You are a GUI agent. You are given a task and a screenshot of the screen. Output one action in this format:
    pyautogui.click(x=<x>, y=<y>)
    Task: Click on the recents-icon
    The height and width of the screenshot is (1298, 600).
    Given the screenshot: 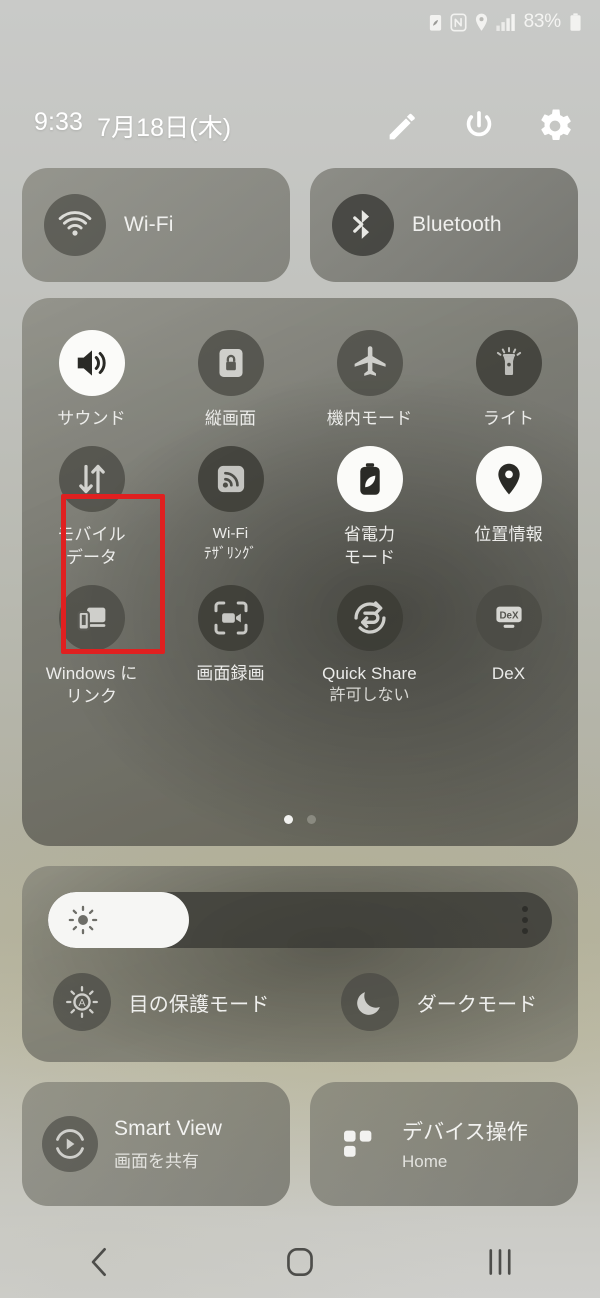 What is the action you would take?
    pyautogui.click(x=500, y=1262)
    